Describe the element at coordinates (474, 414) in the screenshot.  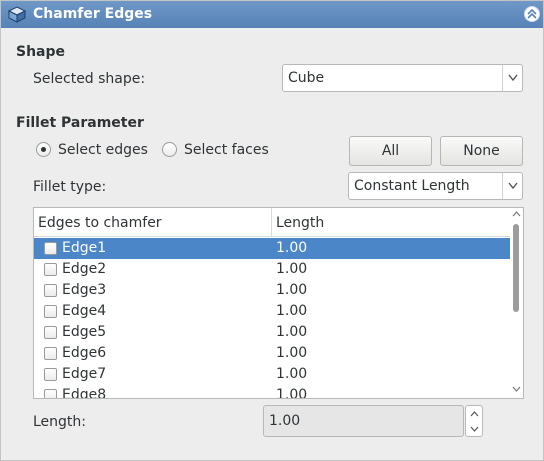
I see `increment-icon` at that location.